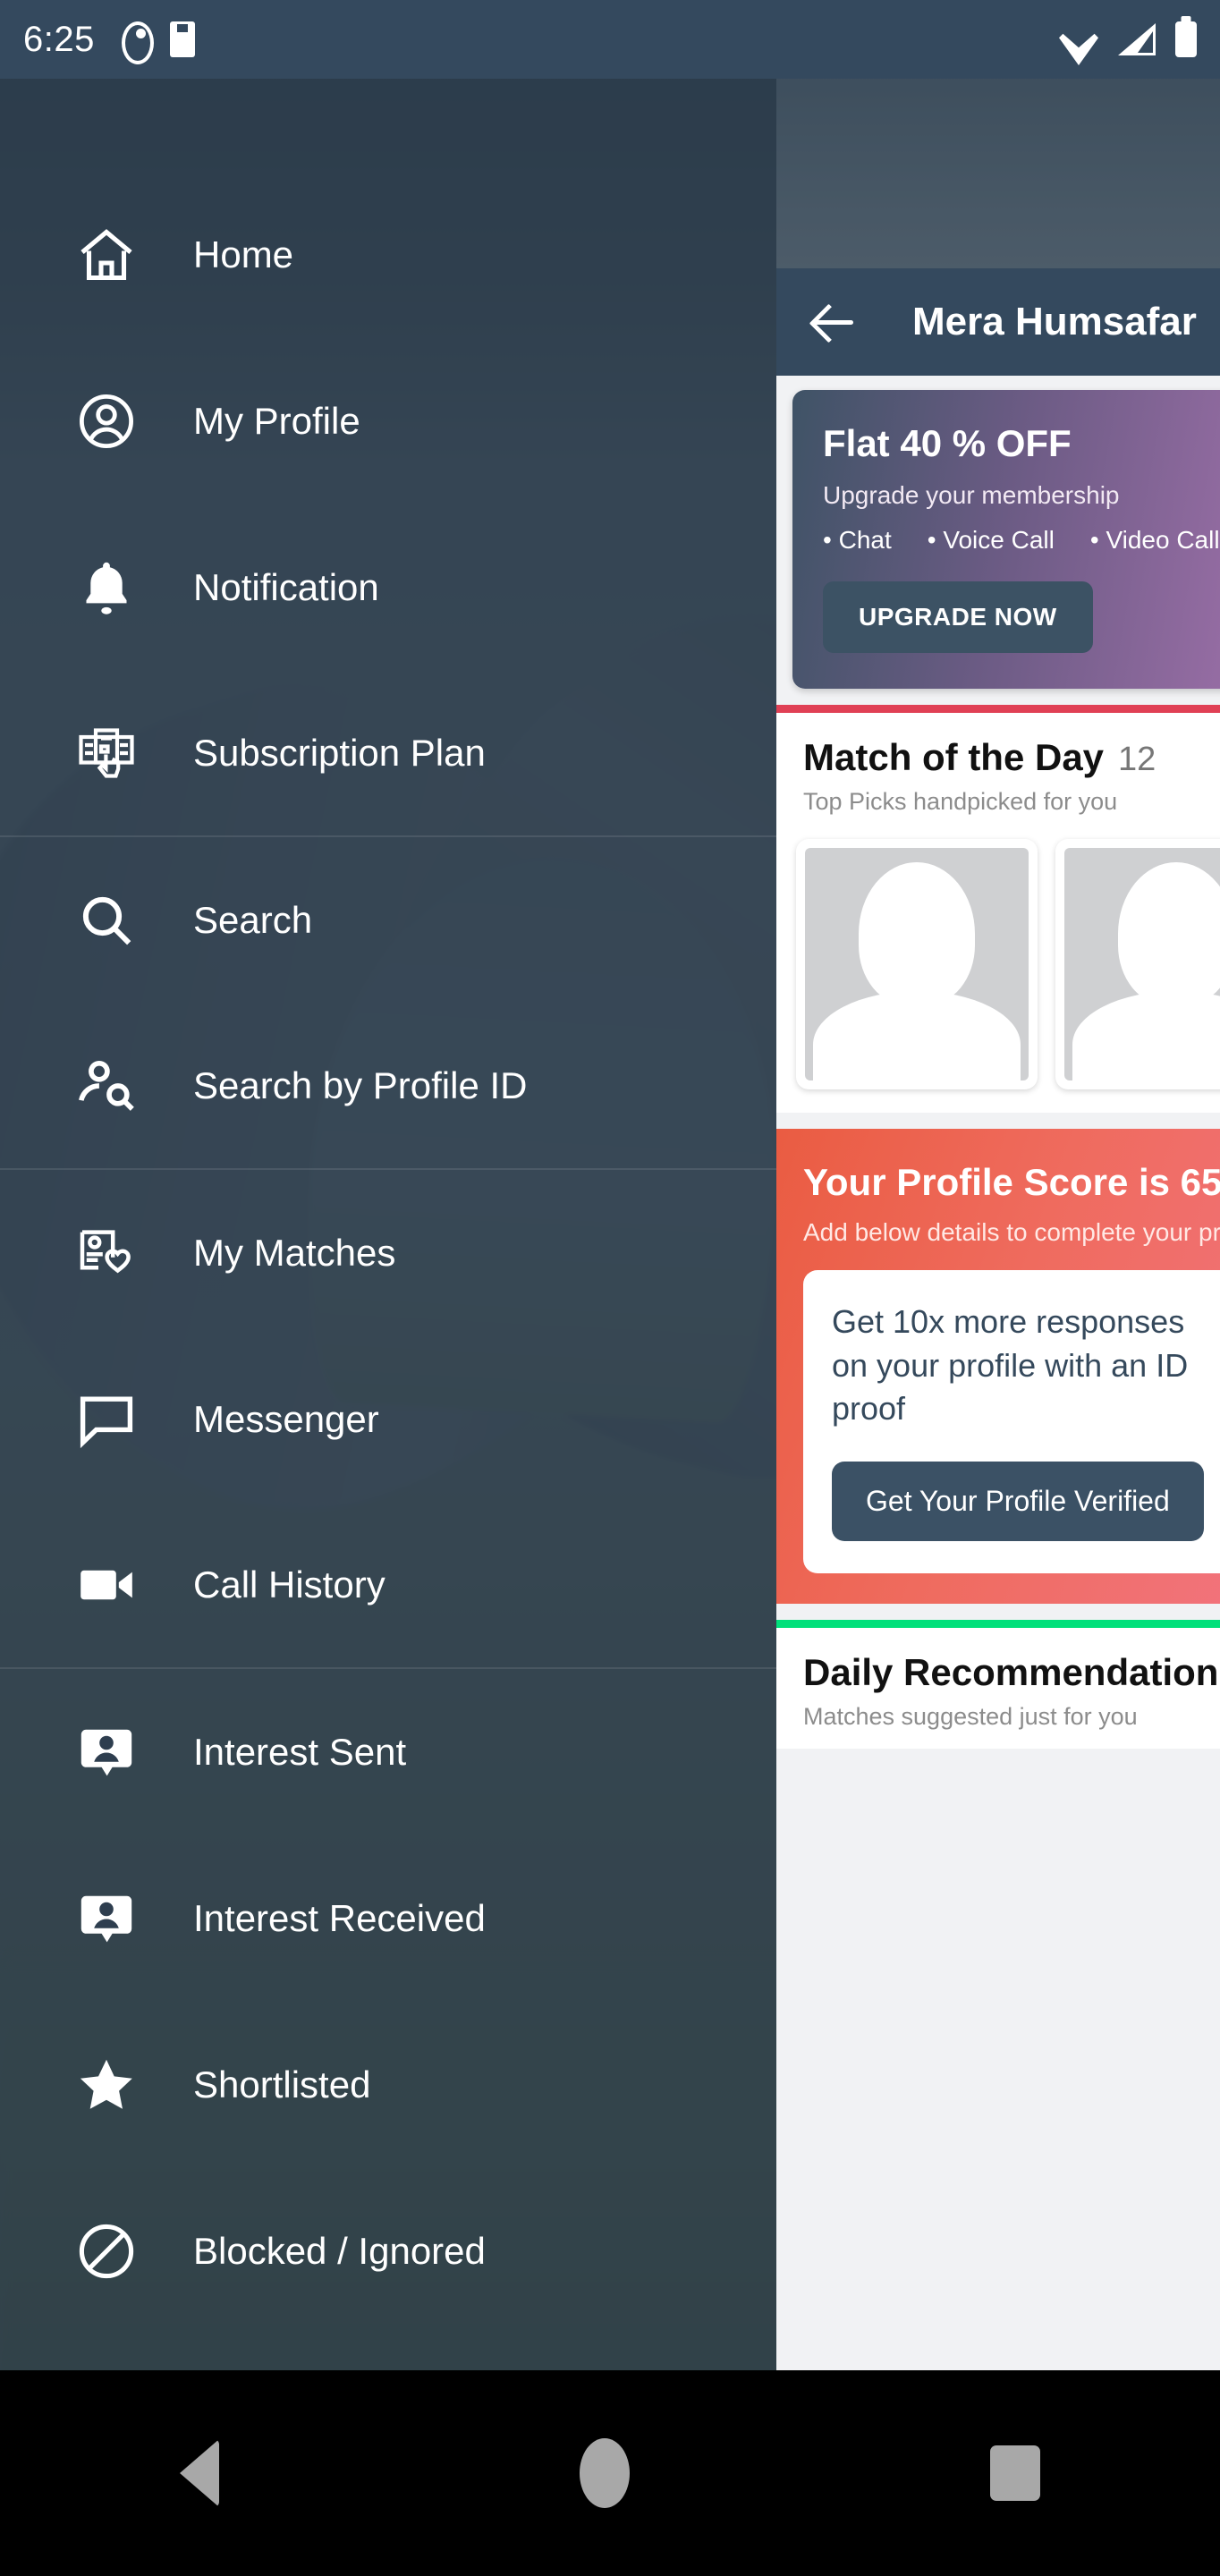 The height and width of the screenshot is (2576, 1220). I want to click on vibrate-icon, so click(136, 42).